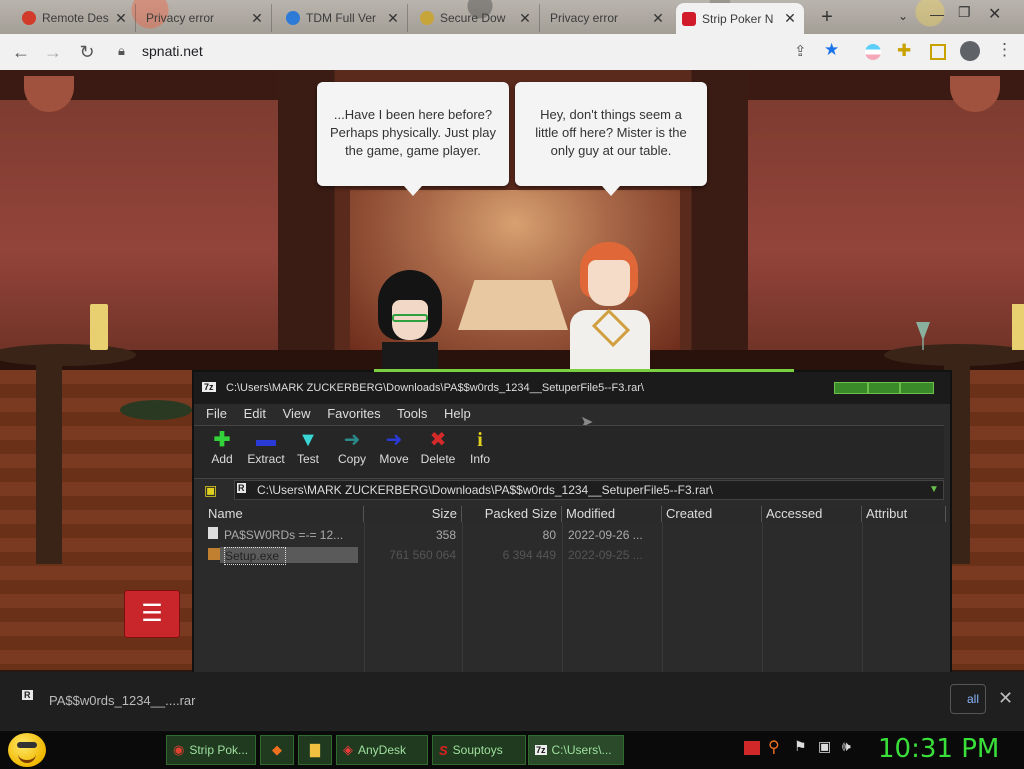 This screenshot has height=769, width=1024. Describe the element at coordinates (413, 514) in the screenshot. I see `column-size: Size` at that location.